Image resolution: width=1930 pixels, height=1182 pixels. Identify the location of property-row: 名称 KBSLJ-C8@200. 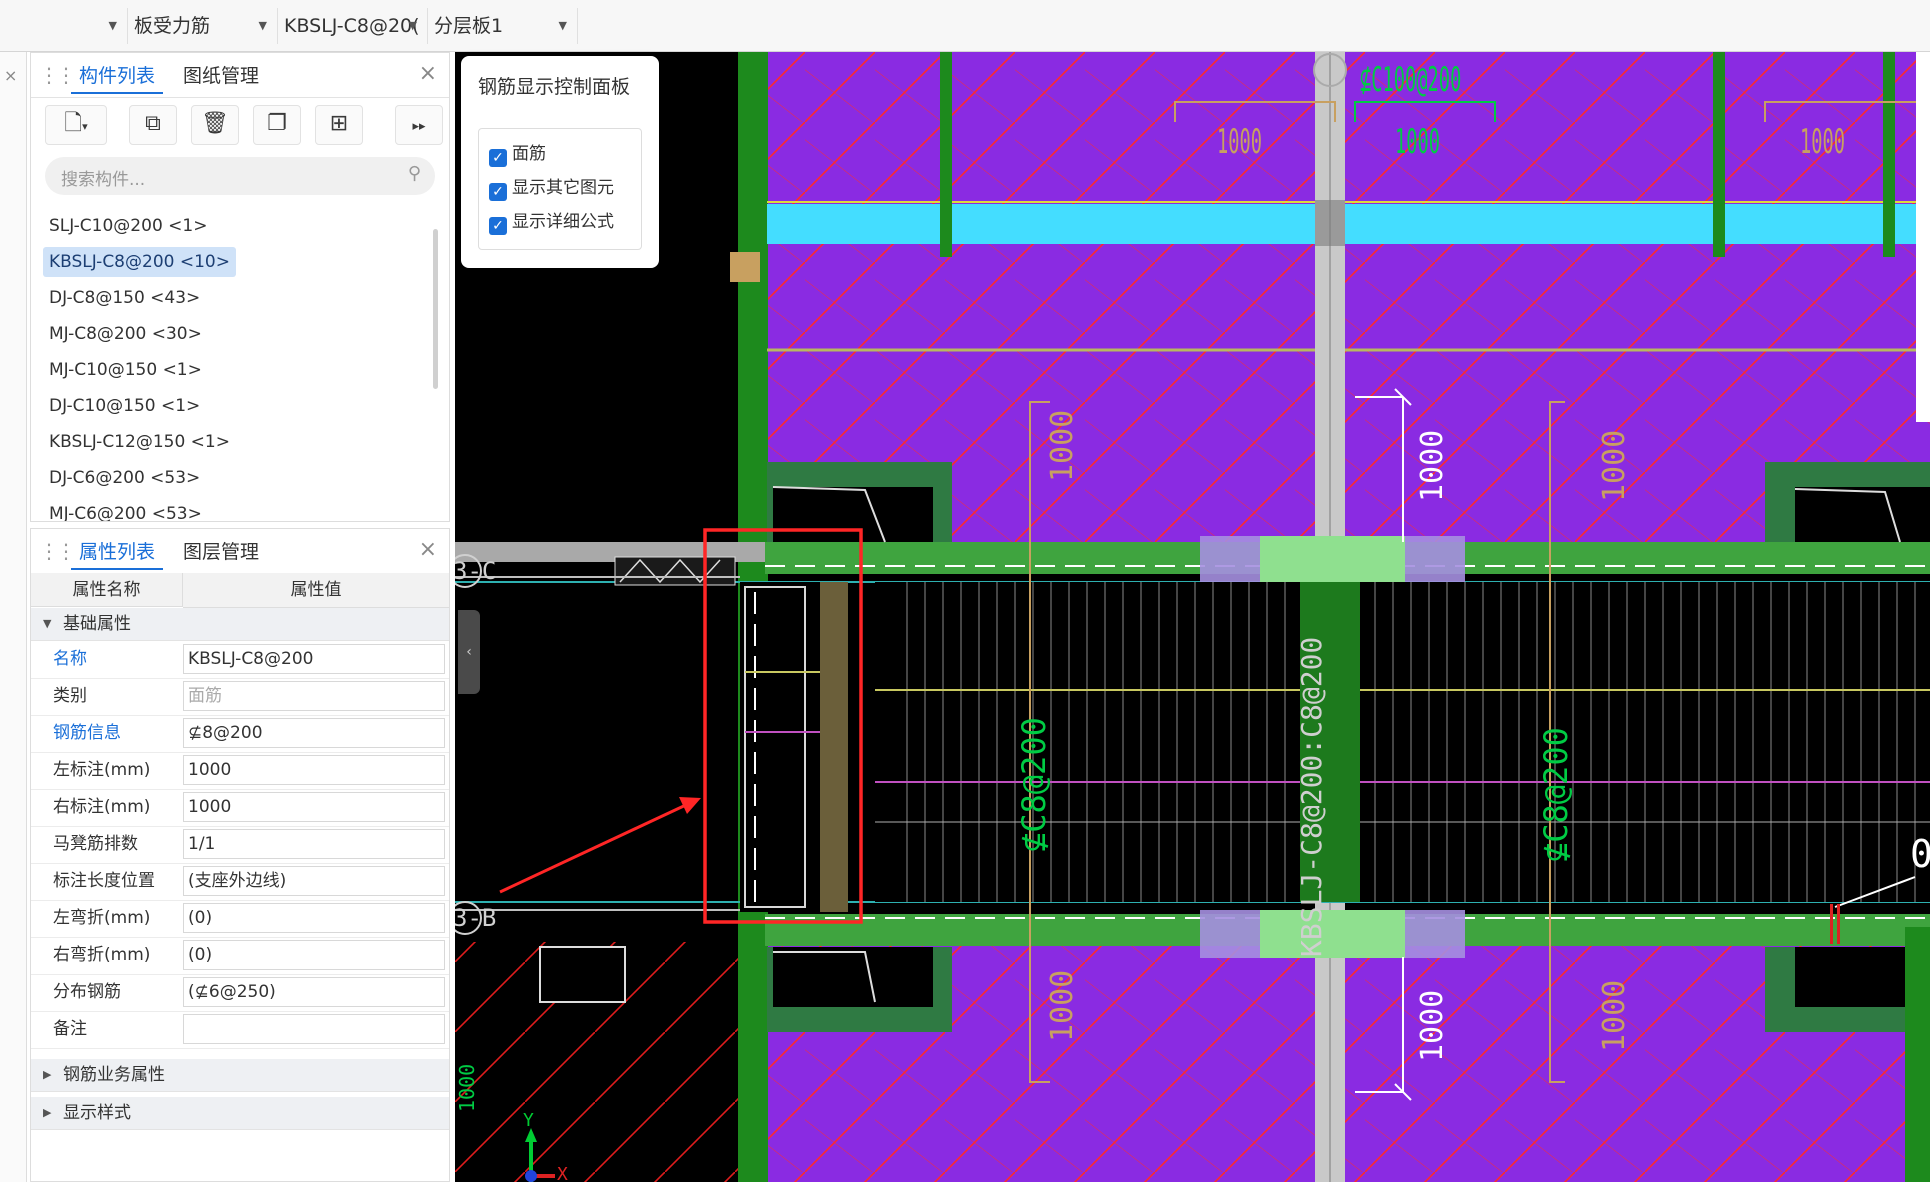
(240, 660).